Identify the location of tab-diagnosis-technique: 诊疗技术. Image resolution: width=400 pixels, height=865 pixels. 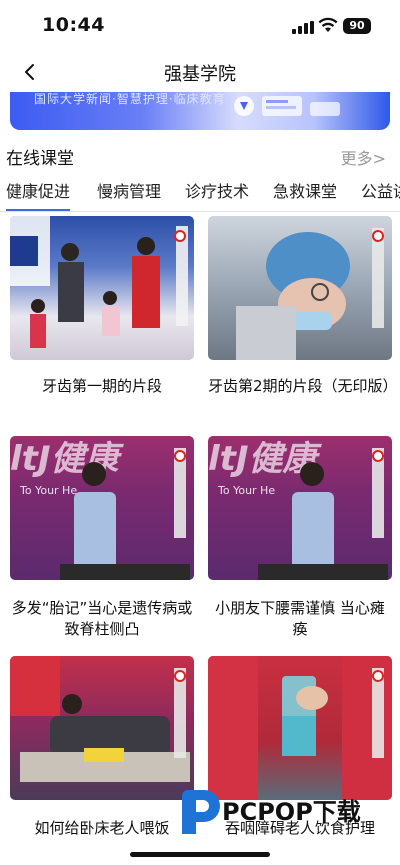
(217, 190).